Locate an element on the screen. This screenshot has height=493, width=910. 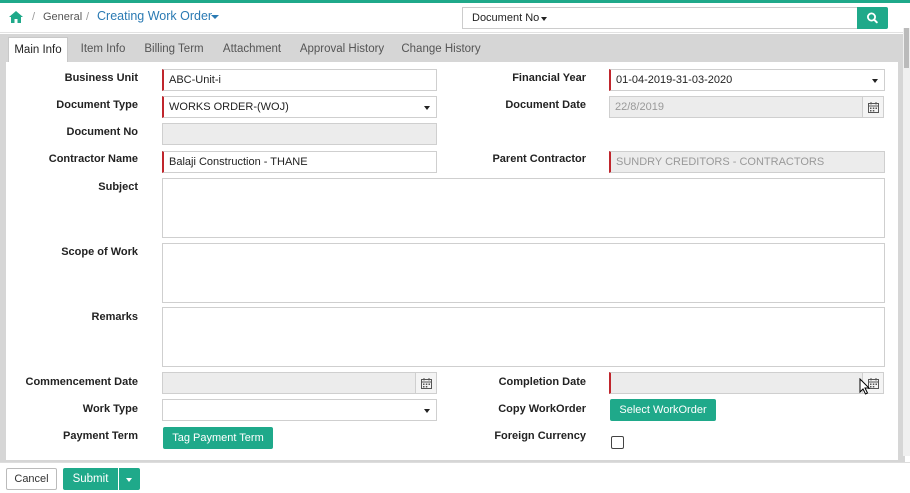
search-button is located at coordinates (872, 18).